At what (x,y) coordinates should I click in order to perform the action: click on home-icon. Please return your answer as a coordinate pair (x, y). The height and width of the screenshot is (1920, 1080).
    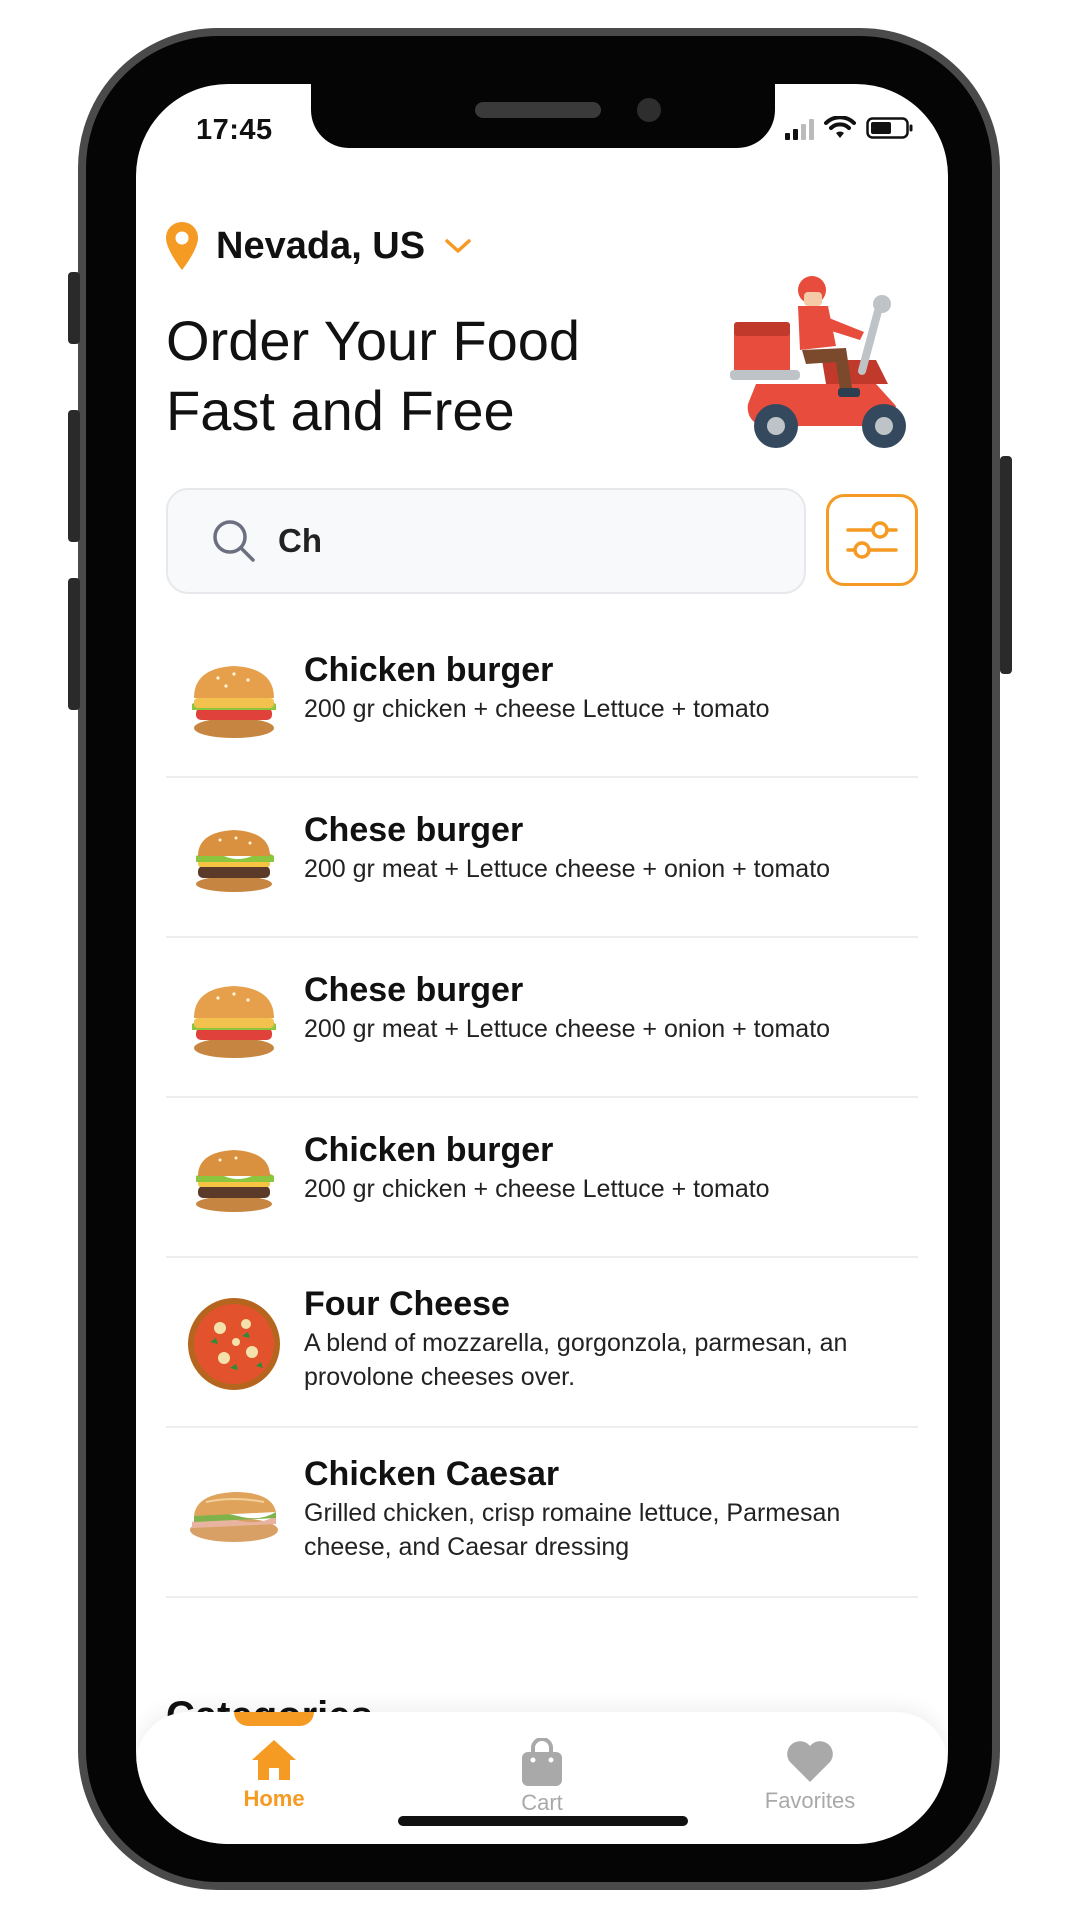
    Looking at the image, I should click on (274, 1760).